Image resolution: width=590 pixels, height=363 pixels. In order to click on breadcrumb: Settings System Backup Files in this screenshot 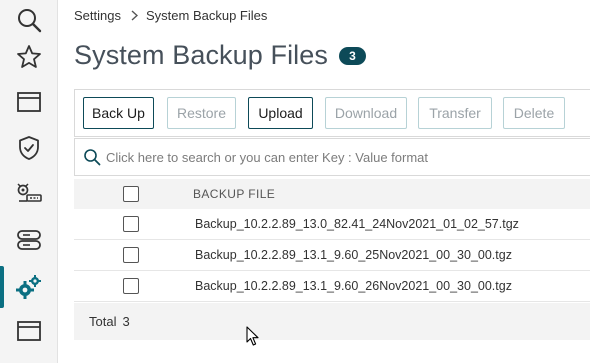, I will do `click(170, 15)`.